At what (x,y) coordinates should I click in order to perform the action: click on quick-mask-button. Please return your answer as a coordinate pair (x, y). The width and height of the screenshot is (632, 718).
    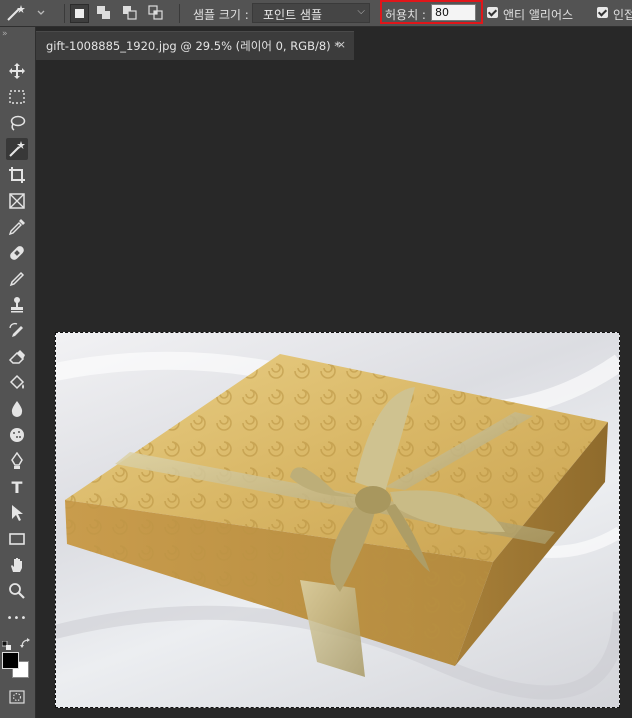
    Looking at the image, I should click on (17, 696).